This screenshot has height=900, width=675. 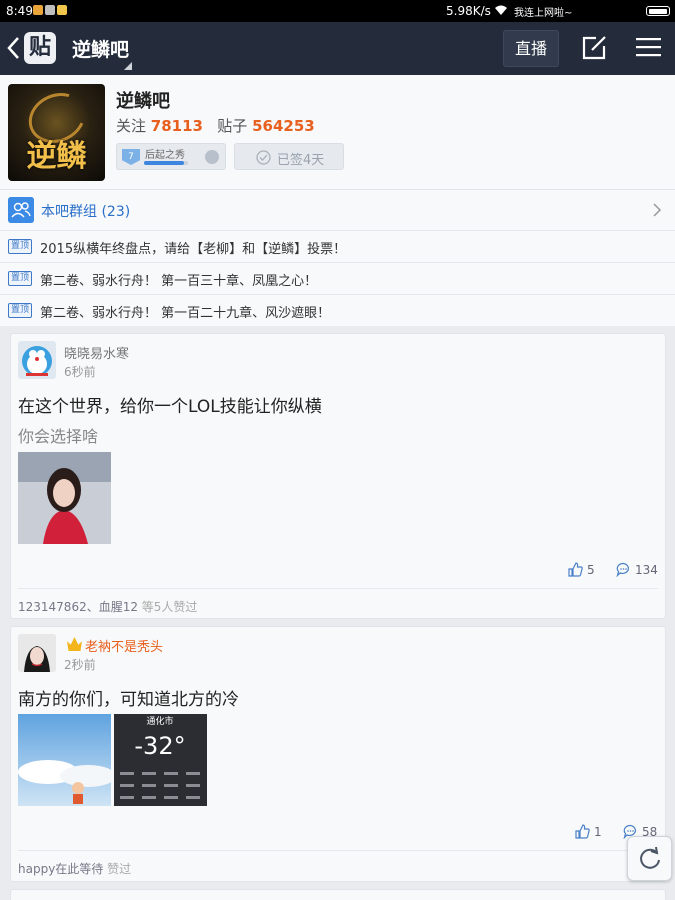 I want to click on post-title: 南方的你们，可知道北方的冷, so click(x=128, y=700).